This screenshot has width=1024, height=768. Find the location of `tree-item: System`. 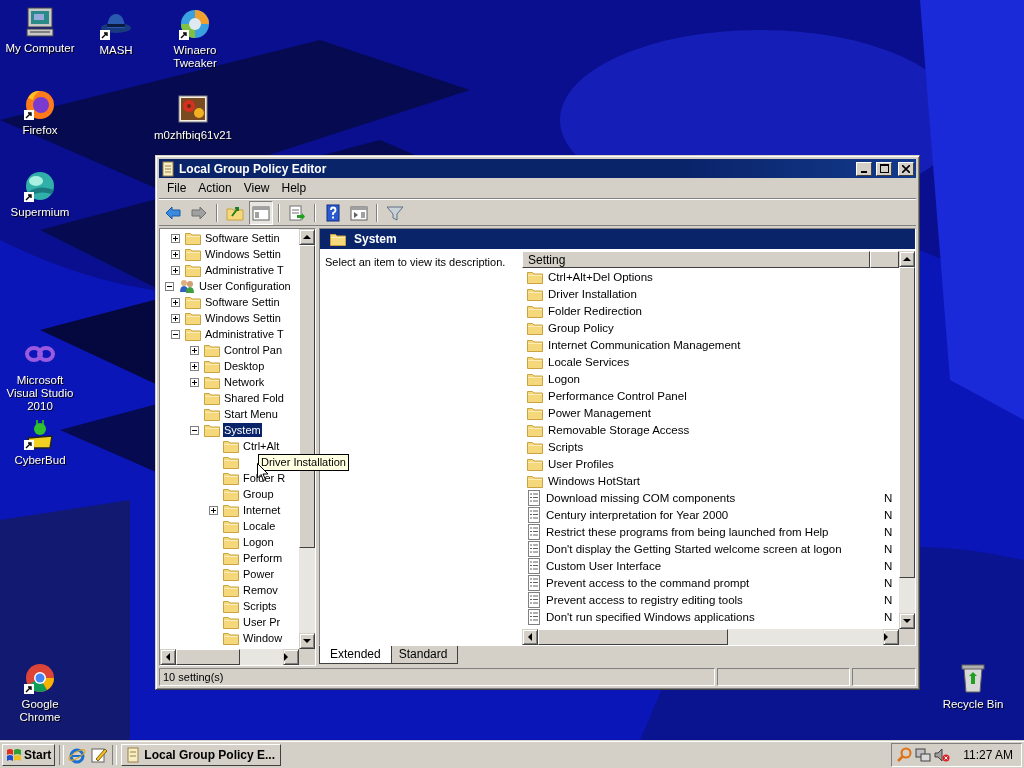

tree-item: System is located at coordinates (242, 430).